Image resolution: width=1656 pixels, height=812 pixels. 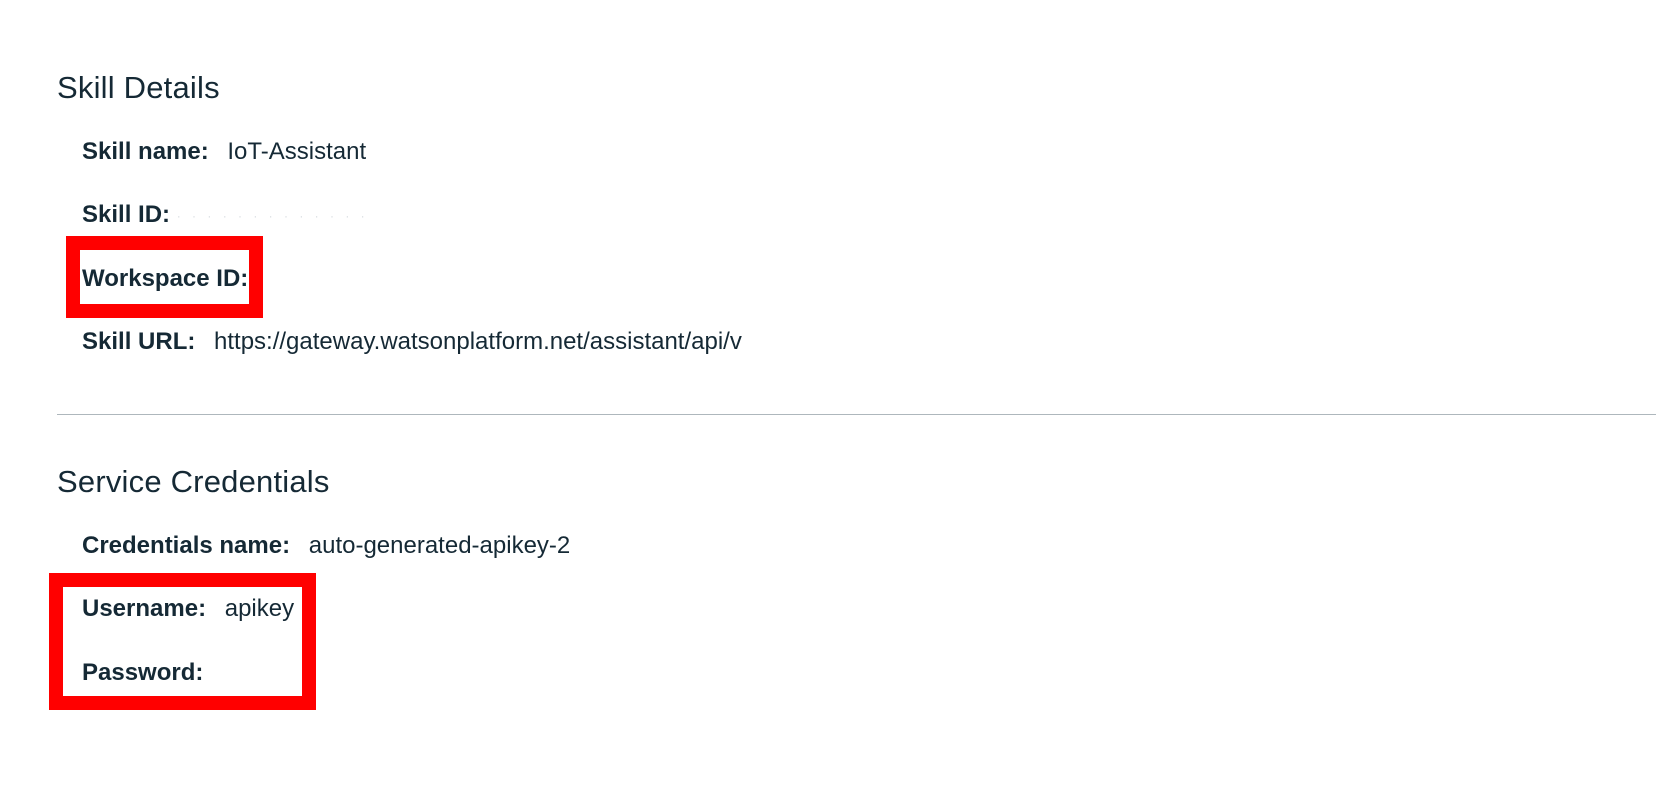 What do you see at coordinates (272, 215) in the screenshot?
I see `skill-id-redacted-value: · · · · · · · · · · · · ·` at bounding box center [272, 215].